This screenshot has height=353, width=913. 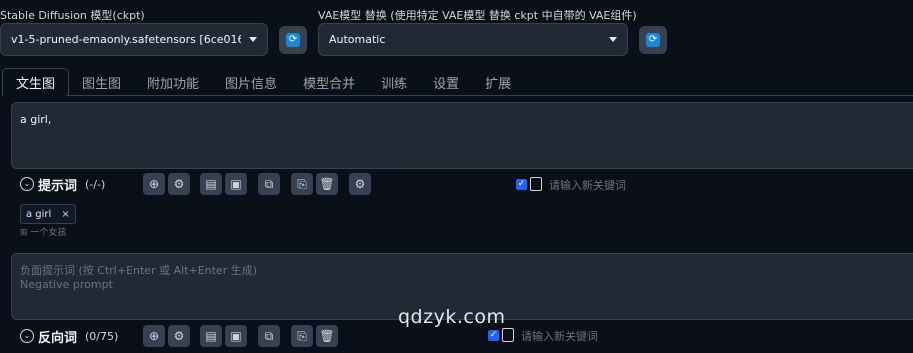 What do you see at coordinates (394, 82) in the screenshot?
I see `tab-train: 训练` at bounding box center [394, 82].